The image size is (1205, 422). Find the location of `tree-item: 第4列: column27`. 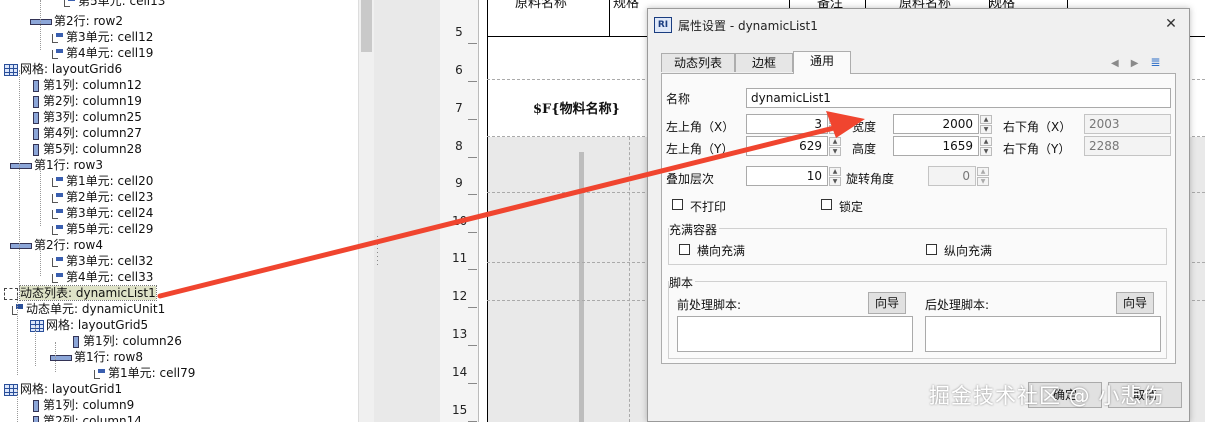

tree-item: 第4列: column27 is located at coordinates (86, 133).